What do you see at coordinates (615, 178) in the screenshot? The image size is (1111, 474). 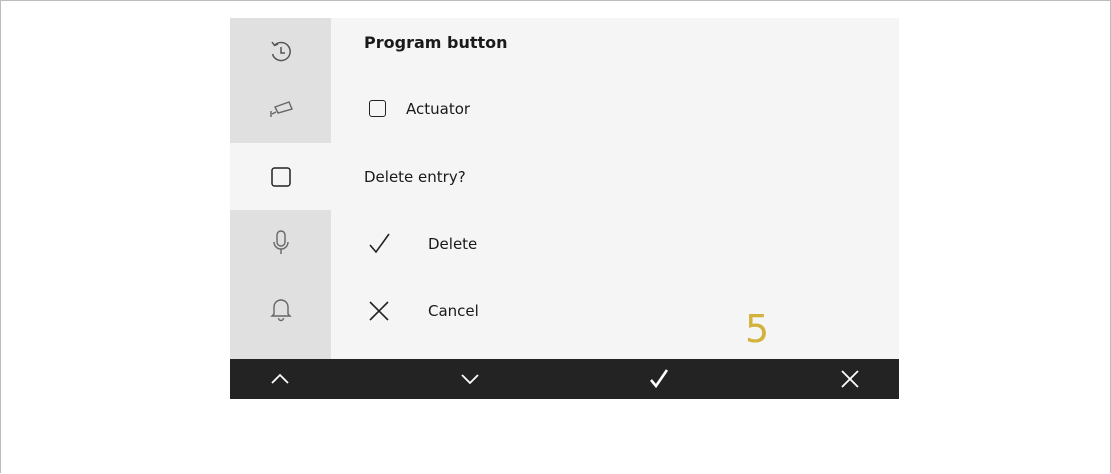 I see `delete-prompt-row: Delete entry?` at bounding box center [615, 178].